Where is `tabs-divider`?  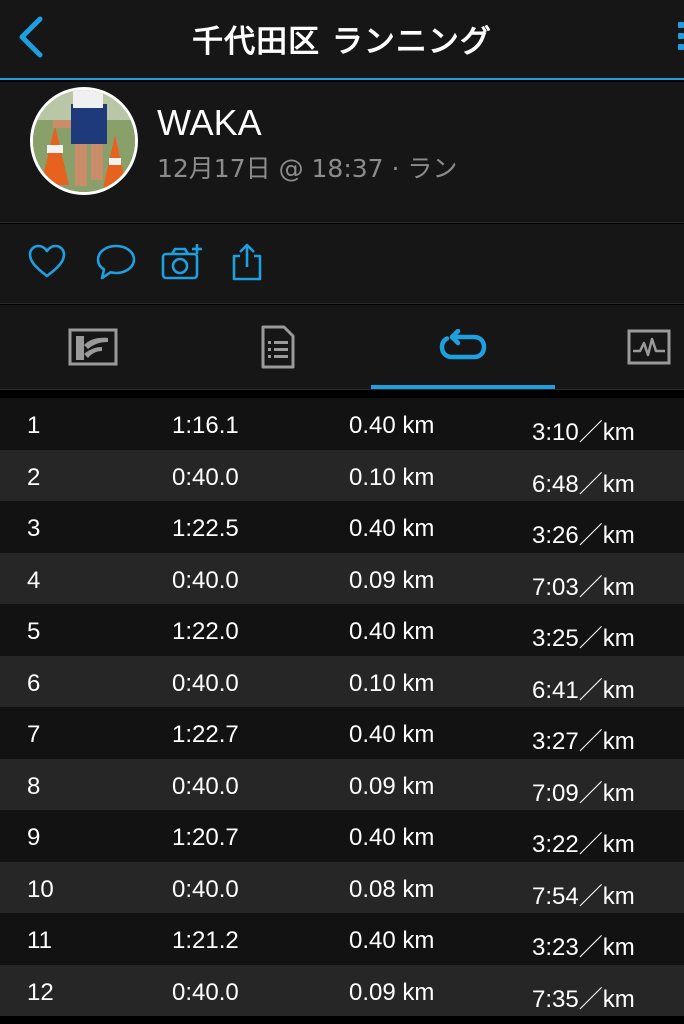 tabs-divider is located at coordinates (342, 389).